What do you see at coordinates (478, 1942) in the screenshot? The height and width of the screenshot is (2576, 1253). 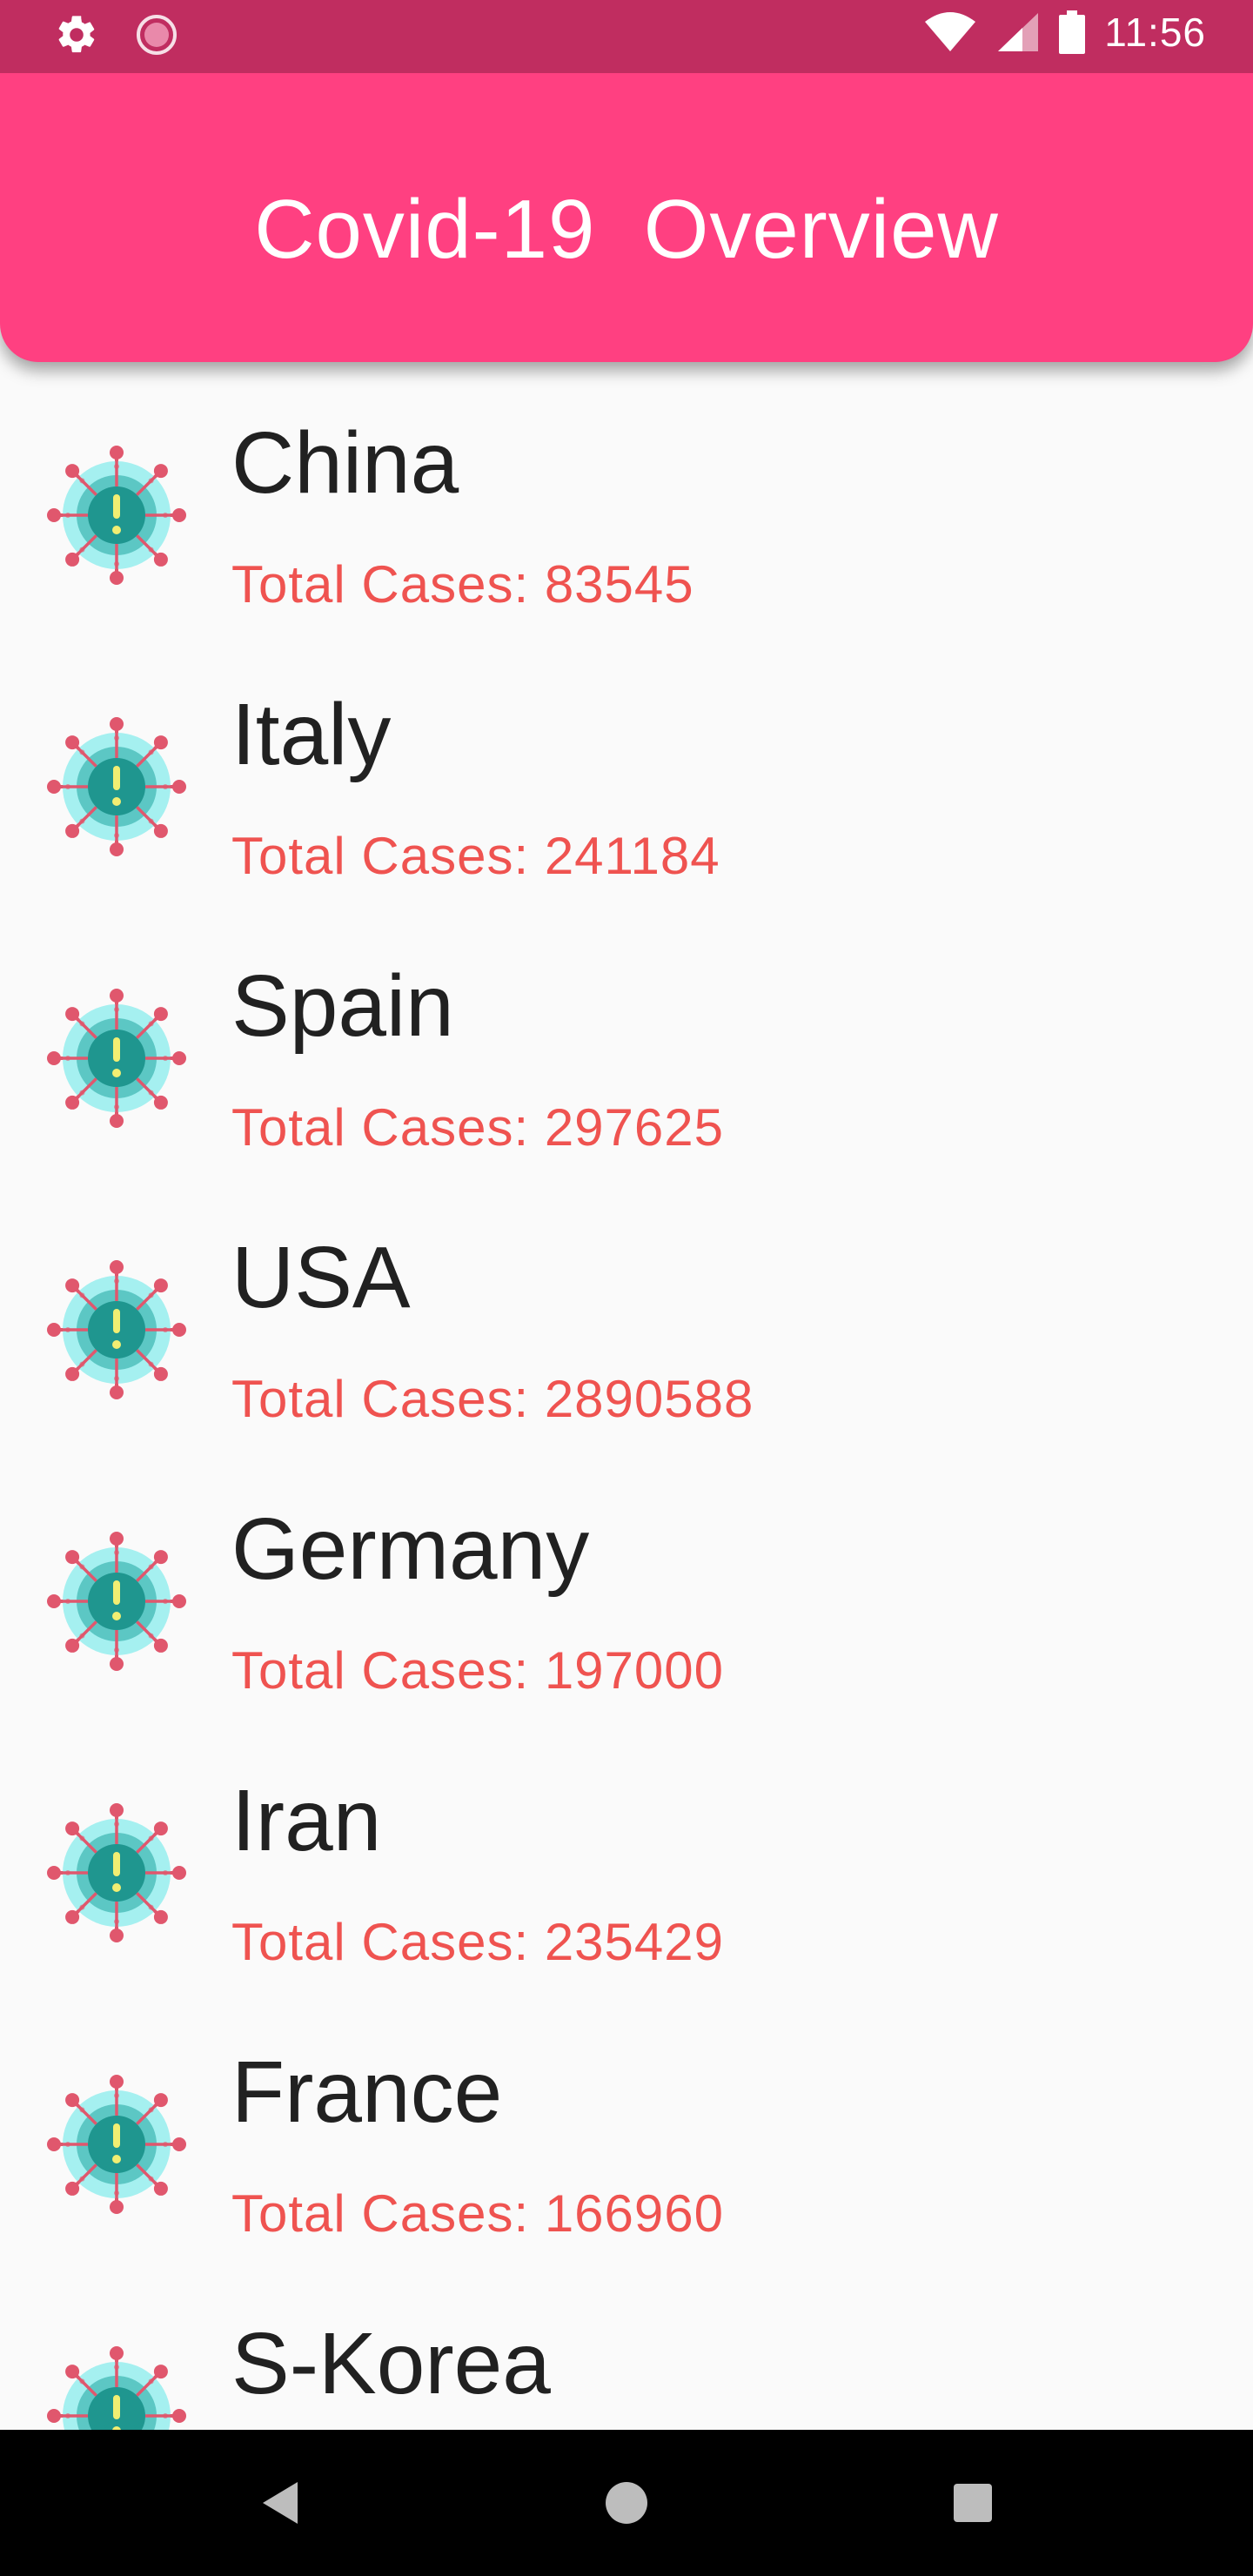 I see `total-cases-text: Total Cases: 235429` at bounding box center [478, 1942].